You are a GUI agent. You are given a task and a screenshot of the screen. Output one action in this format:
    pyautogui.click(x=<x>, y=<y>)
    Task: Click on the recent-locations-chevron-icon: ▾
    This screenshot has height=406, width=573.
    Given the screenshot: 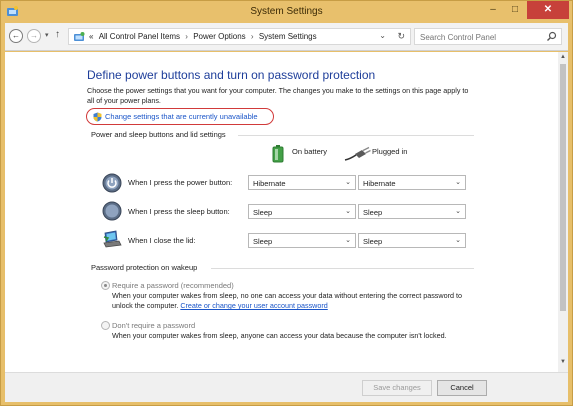 What is the action you would take?
    pyautogui.click(x=47, y=35)
    